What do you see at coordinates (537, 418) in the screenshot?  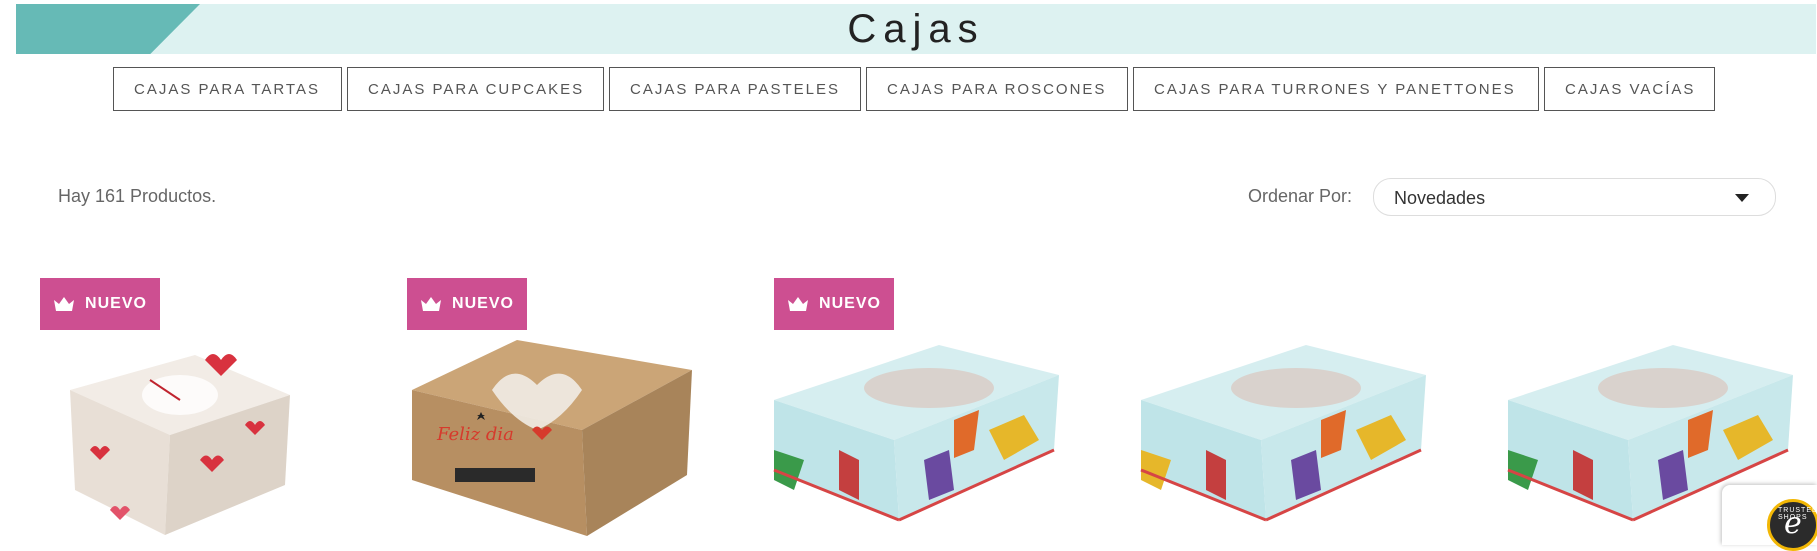 I see `product-image: Feliz dia` at bounding box center [537, 418].